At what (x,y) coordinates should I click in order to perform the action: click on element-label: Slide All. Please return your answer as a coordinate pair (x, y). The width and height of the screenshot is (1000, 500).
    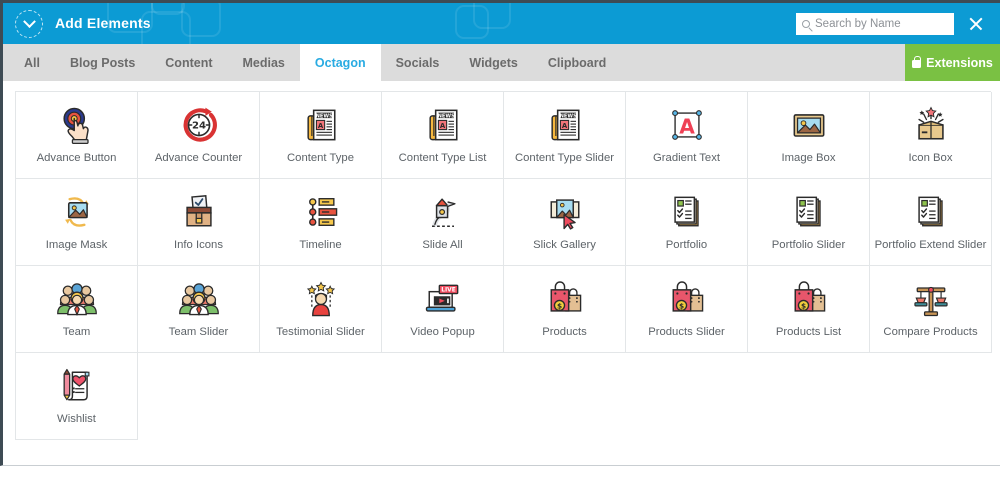
    Looking at the image, I should click on (442, 245).